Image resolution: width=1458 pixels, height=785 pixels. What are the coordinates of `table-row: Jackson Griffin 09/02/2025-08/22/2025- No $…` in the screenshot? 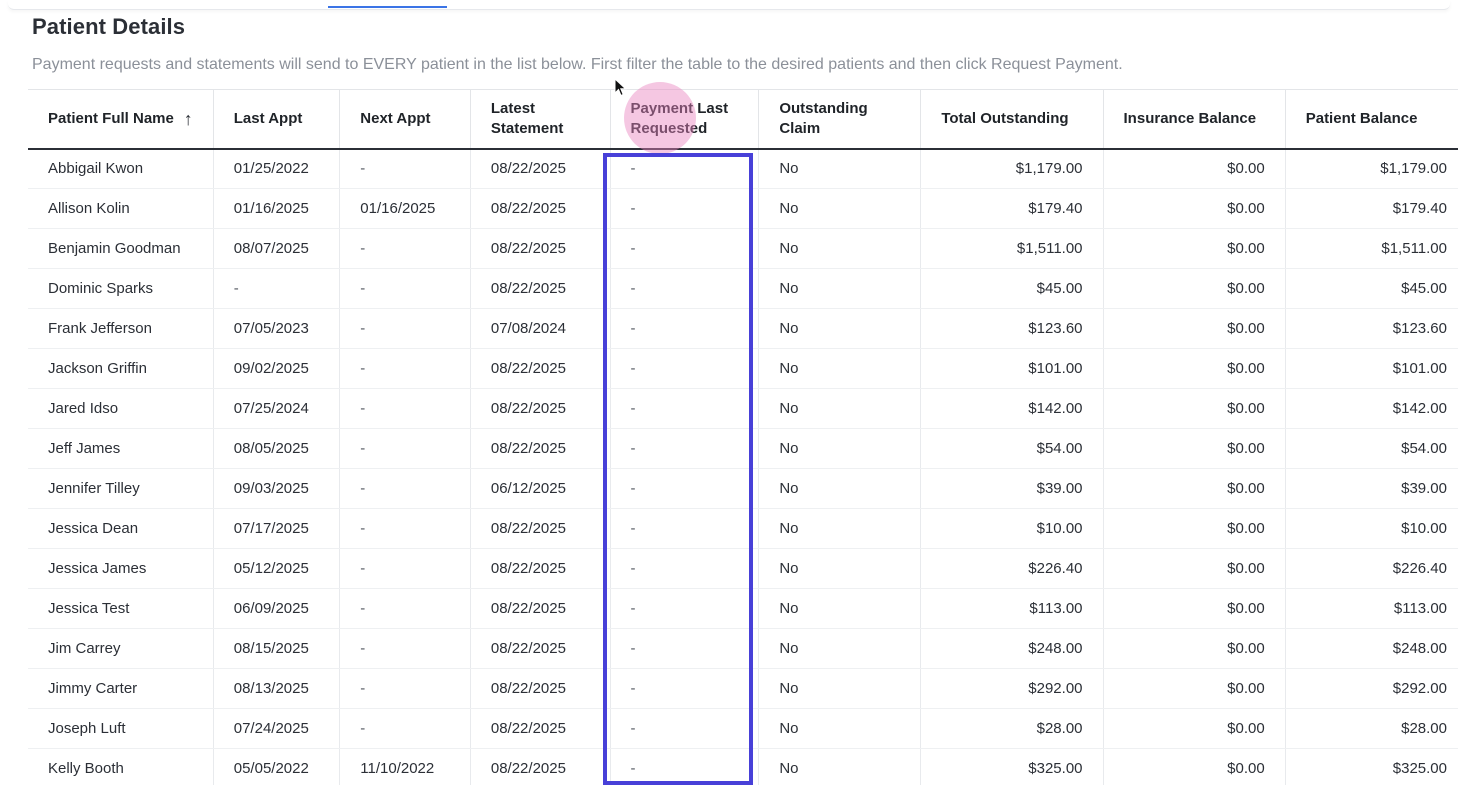 It's located at (743, 368).